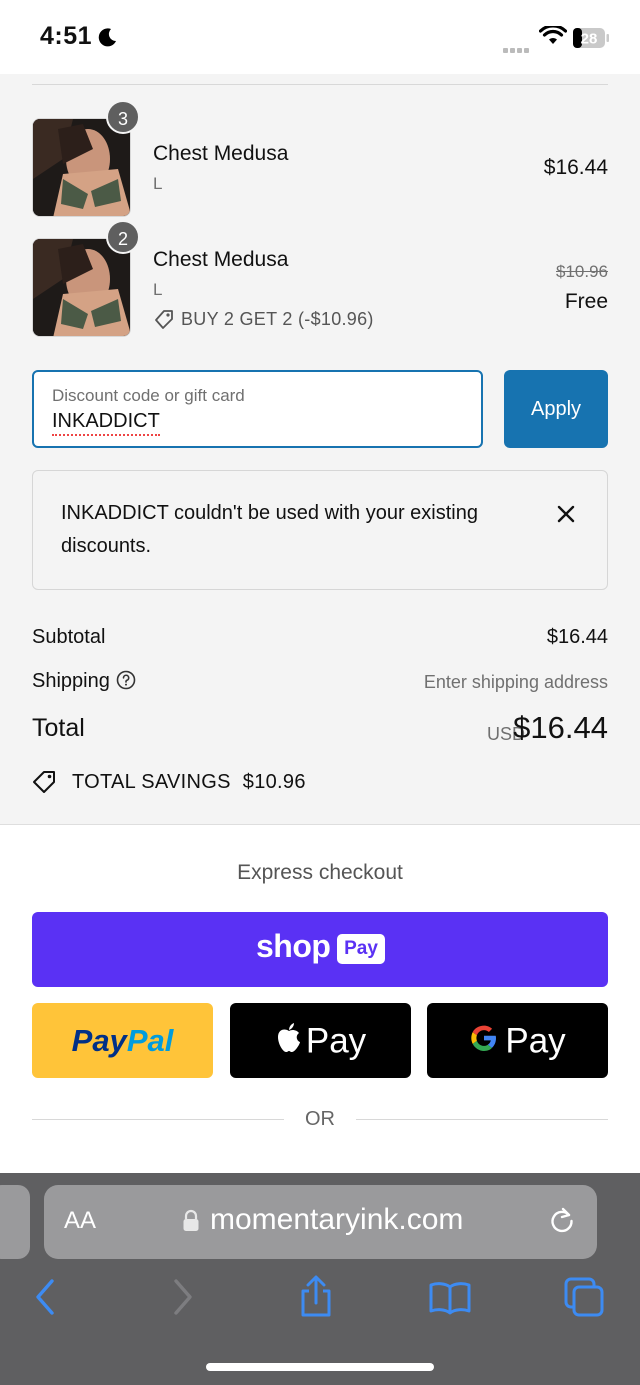 The height and width of the screenshot is (1385, 640). I want to click on quantity-badge: 2, so click(123, 237).